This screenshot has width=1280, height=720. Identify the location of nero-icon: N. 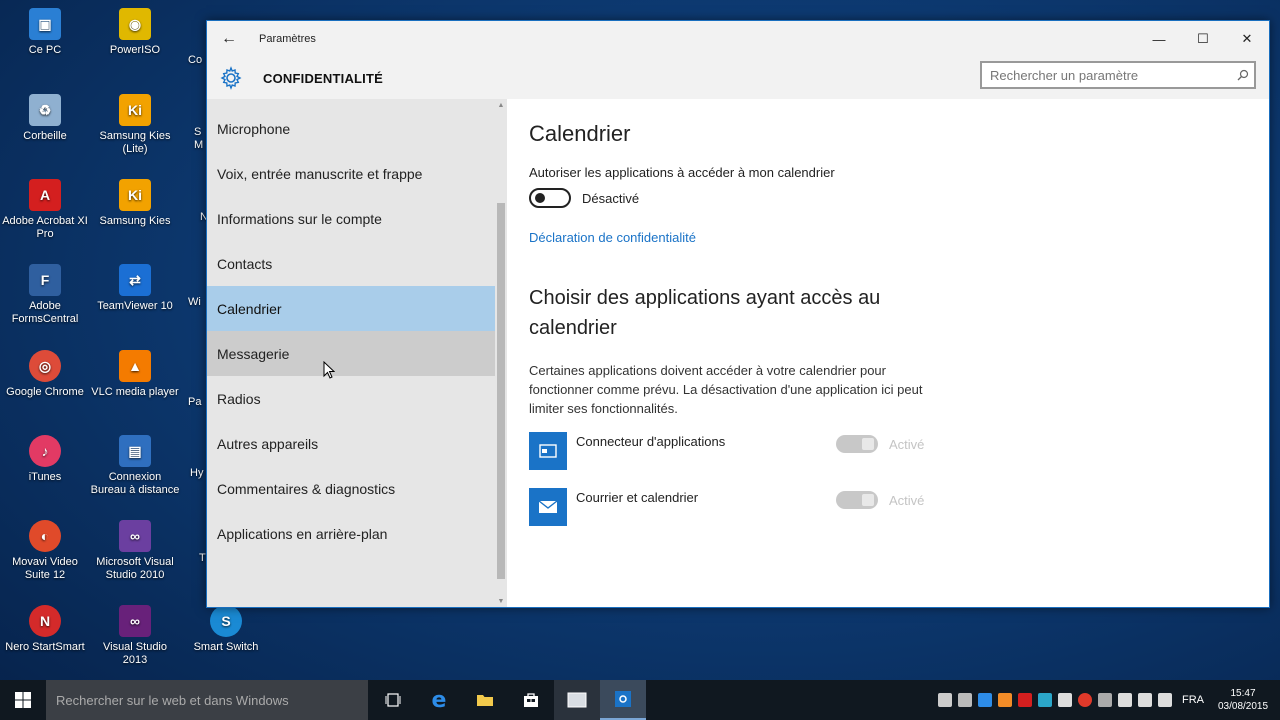
(45, 621).